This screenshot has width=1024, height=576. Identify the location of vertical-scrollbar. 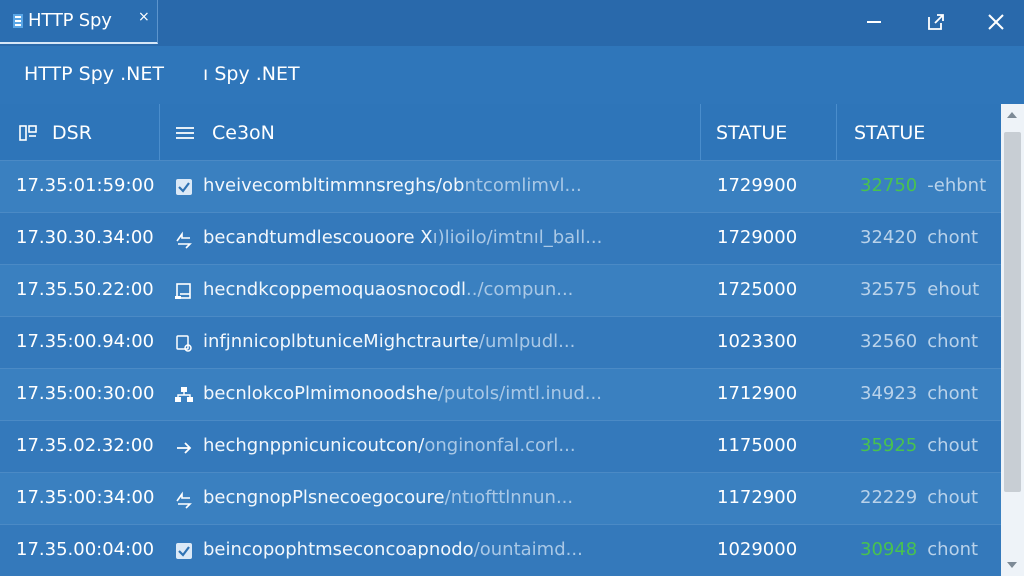
(1012, 340).